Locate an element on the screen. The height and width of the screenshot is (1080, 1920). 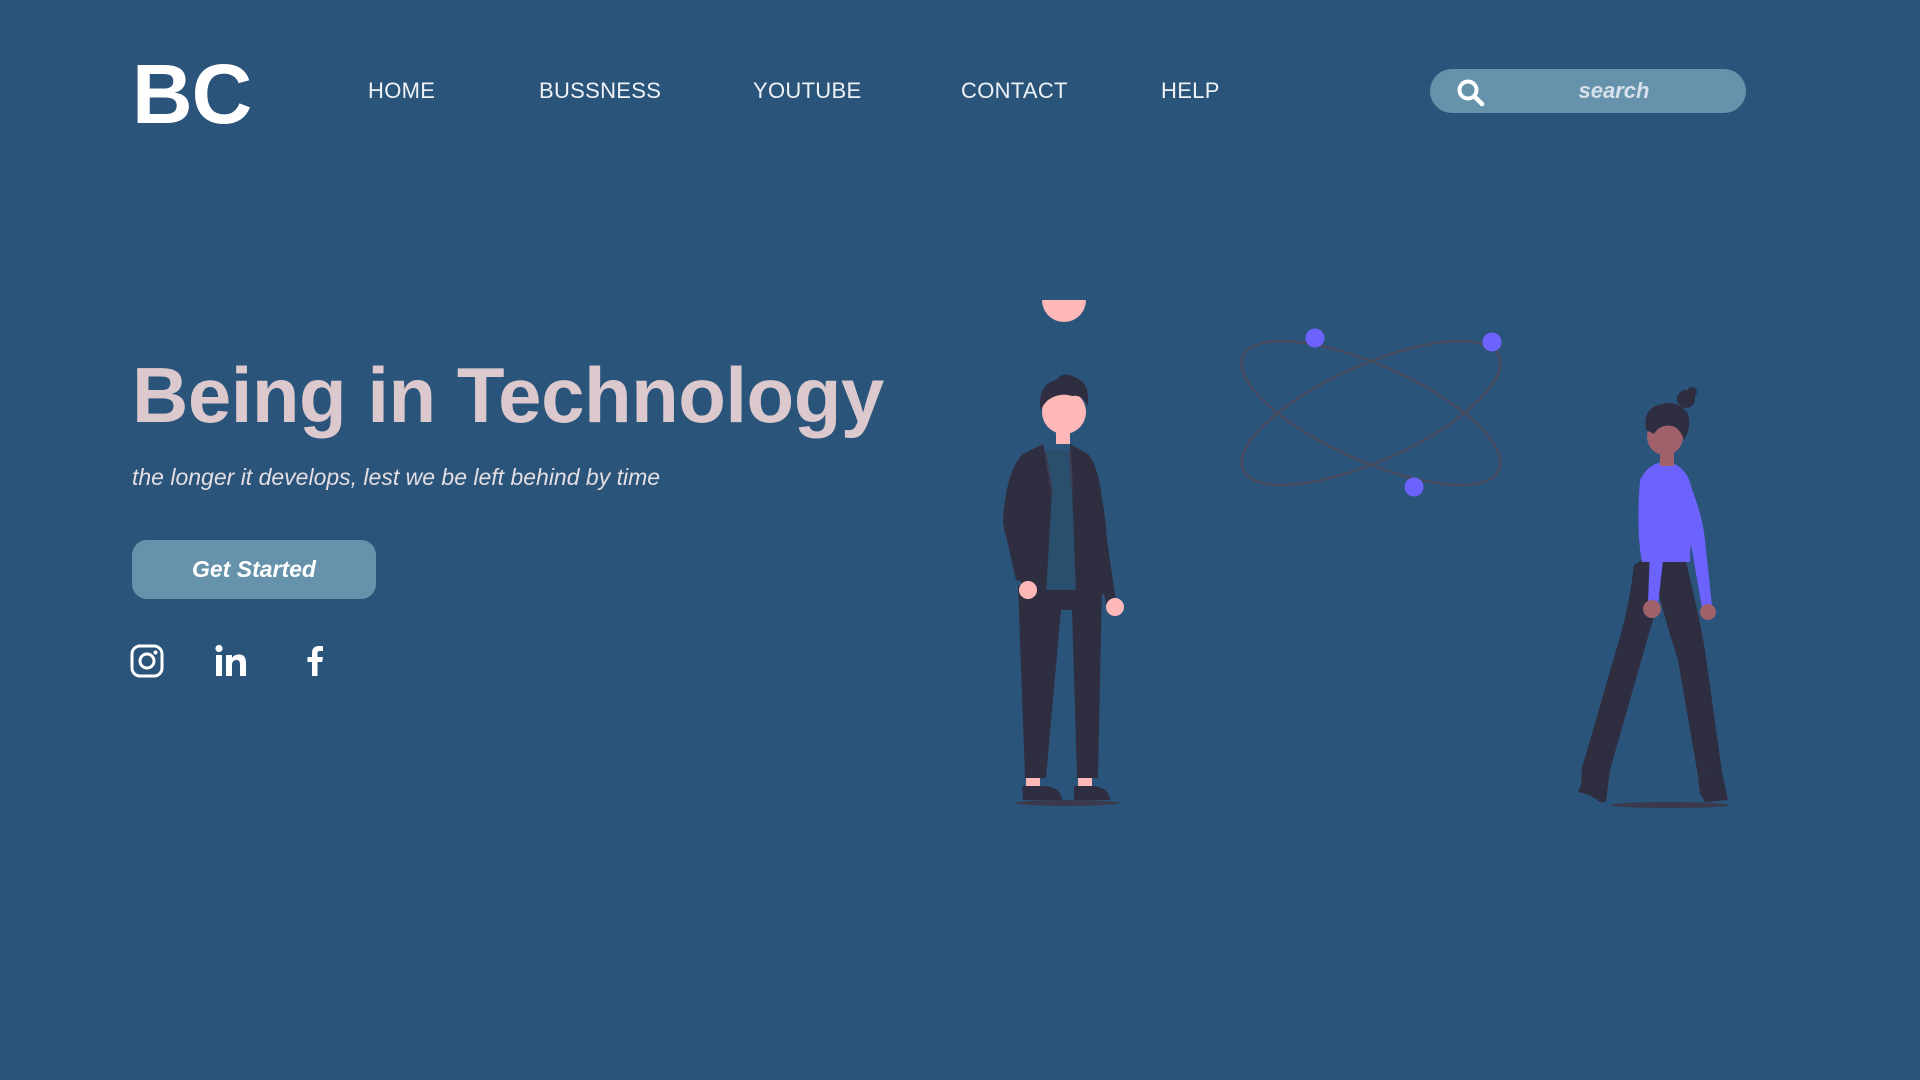
facebook-icon is located at coordinates (315, 661).